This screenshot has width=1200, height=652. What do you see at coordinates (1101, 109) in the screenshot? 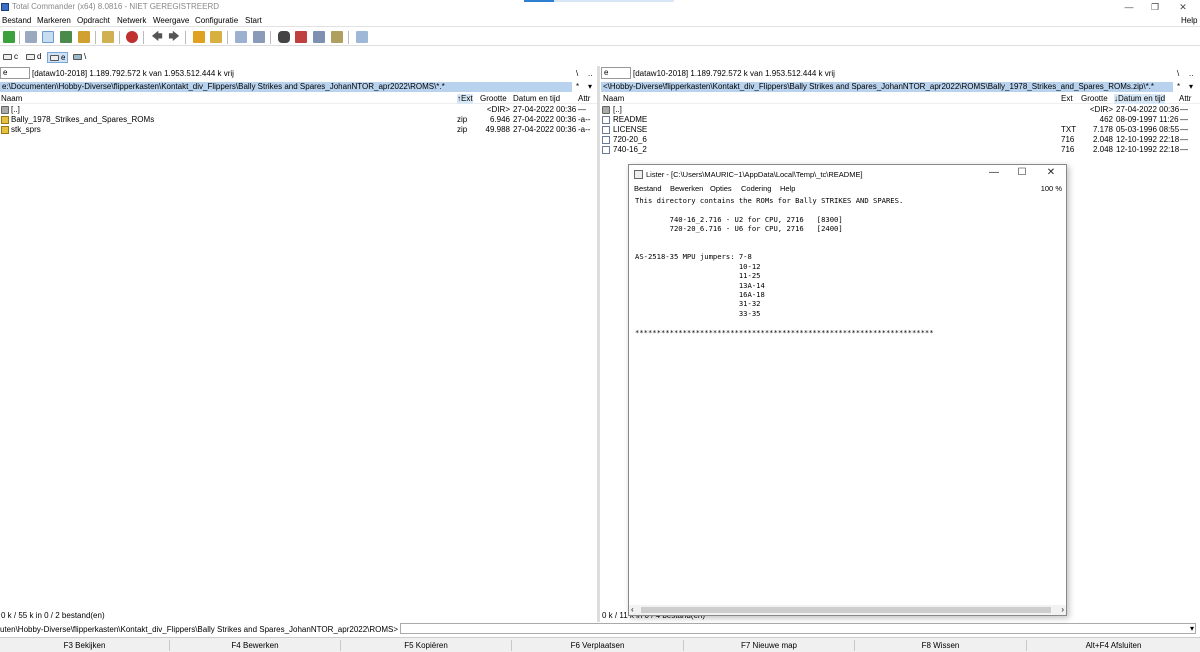
I see `file-size: <DIR>` at bounding box center [1101, 109].